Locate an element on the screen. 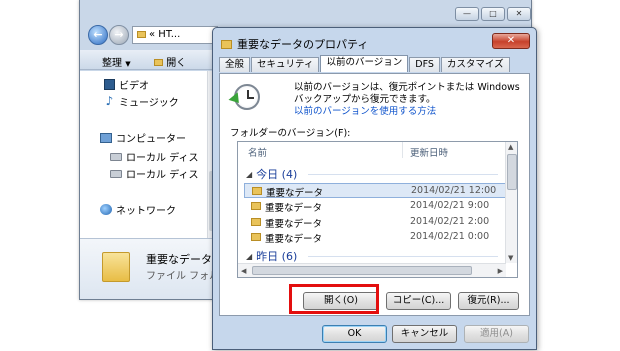 Image resolution: width=620 pixels, height=351 pixels. open-label: 開く is located at coordinates (176, 63).